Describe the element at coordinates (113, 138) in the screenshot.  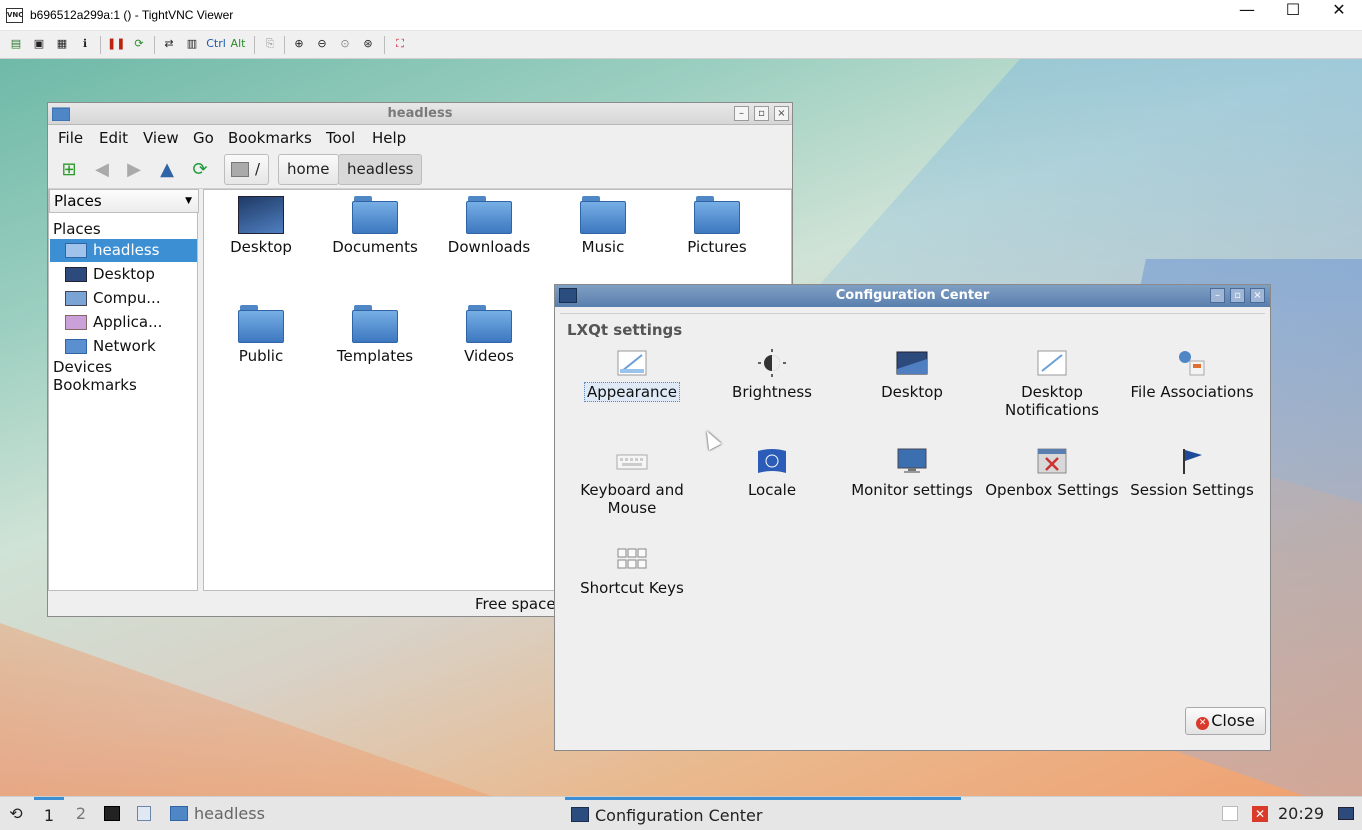
I see `menu-edit: Edit` at that location.